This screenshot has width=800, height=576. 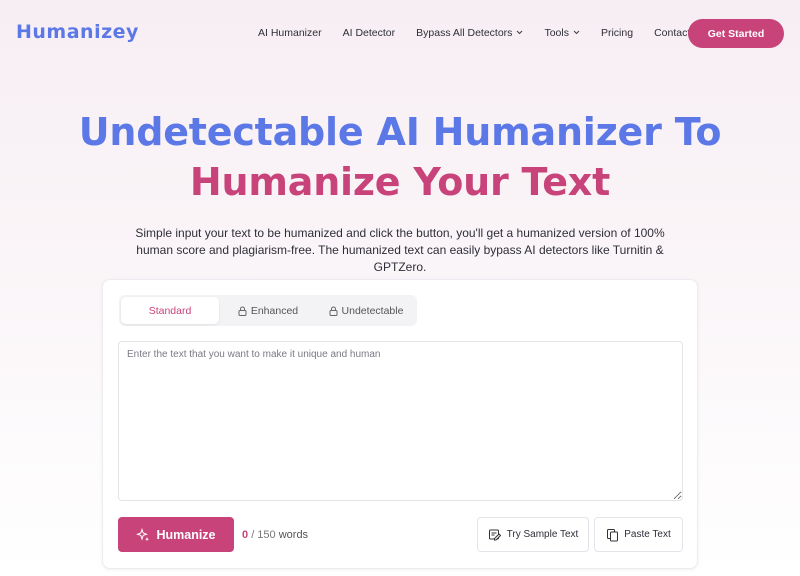 What do you see at coordinates (274, 310) in the screenshot?
I see `tab-label: Enhanced` at bounding box center [274, 310].